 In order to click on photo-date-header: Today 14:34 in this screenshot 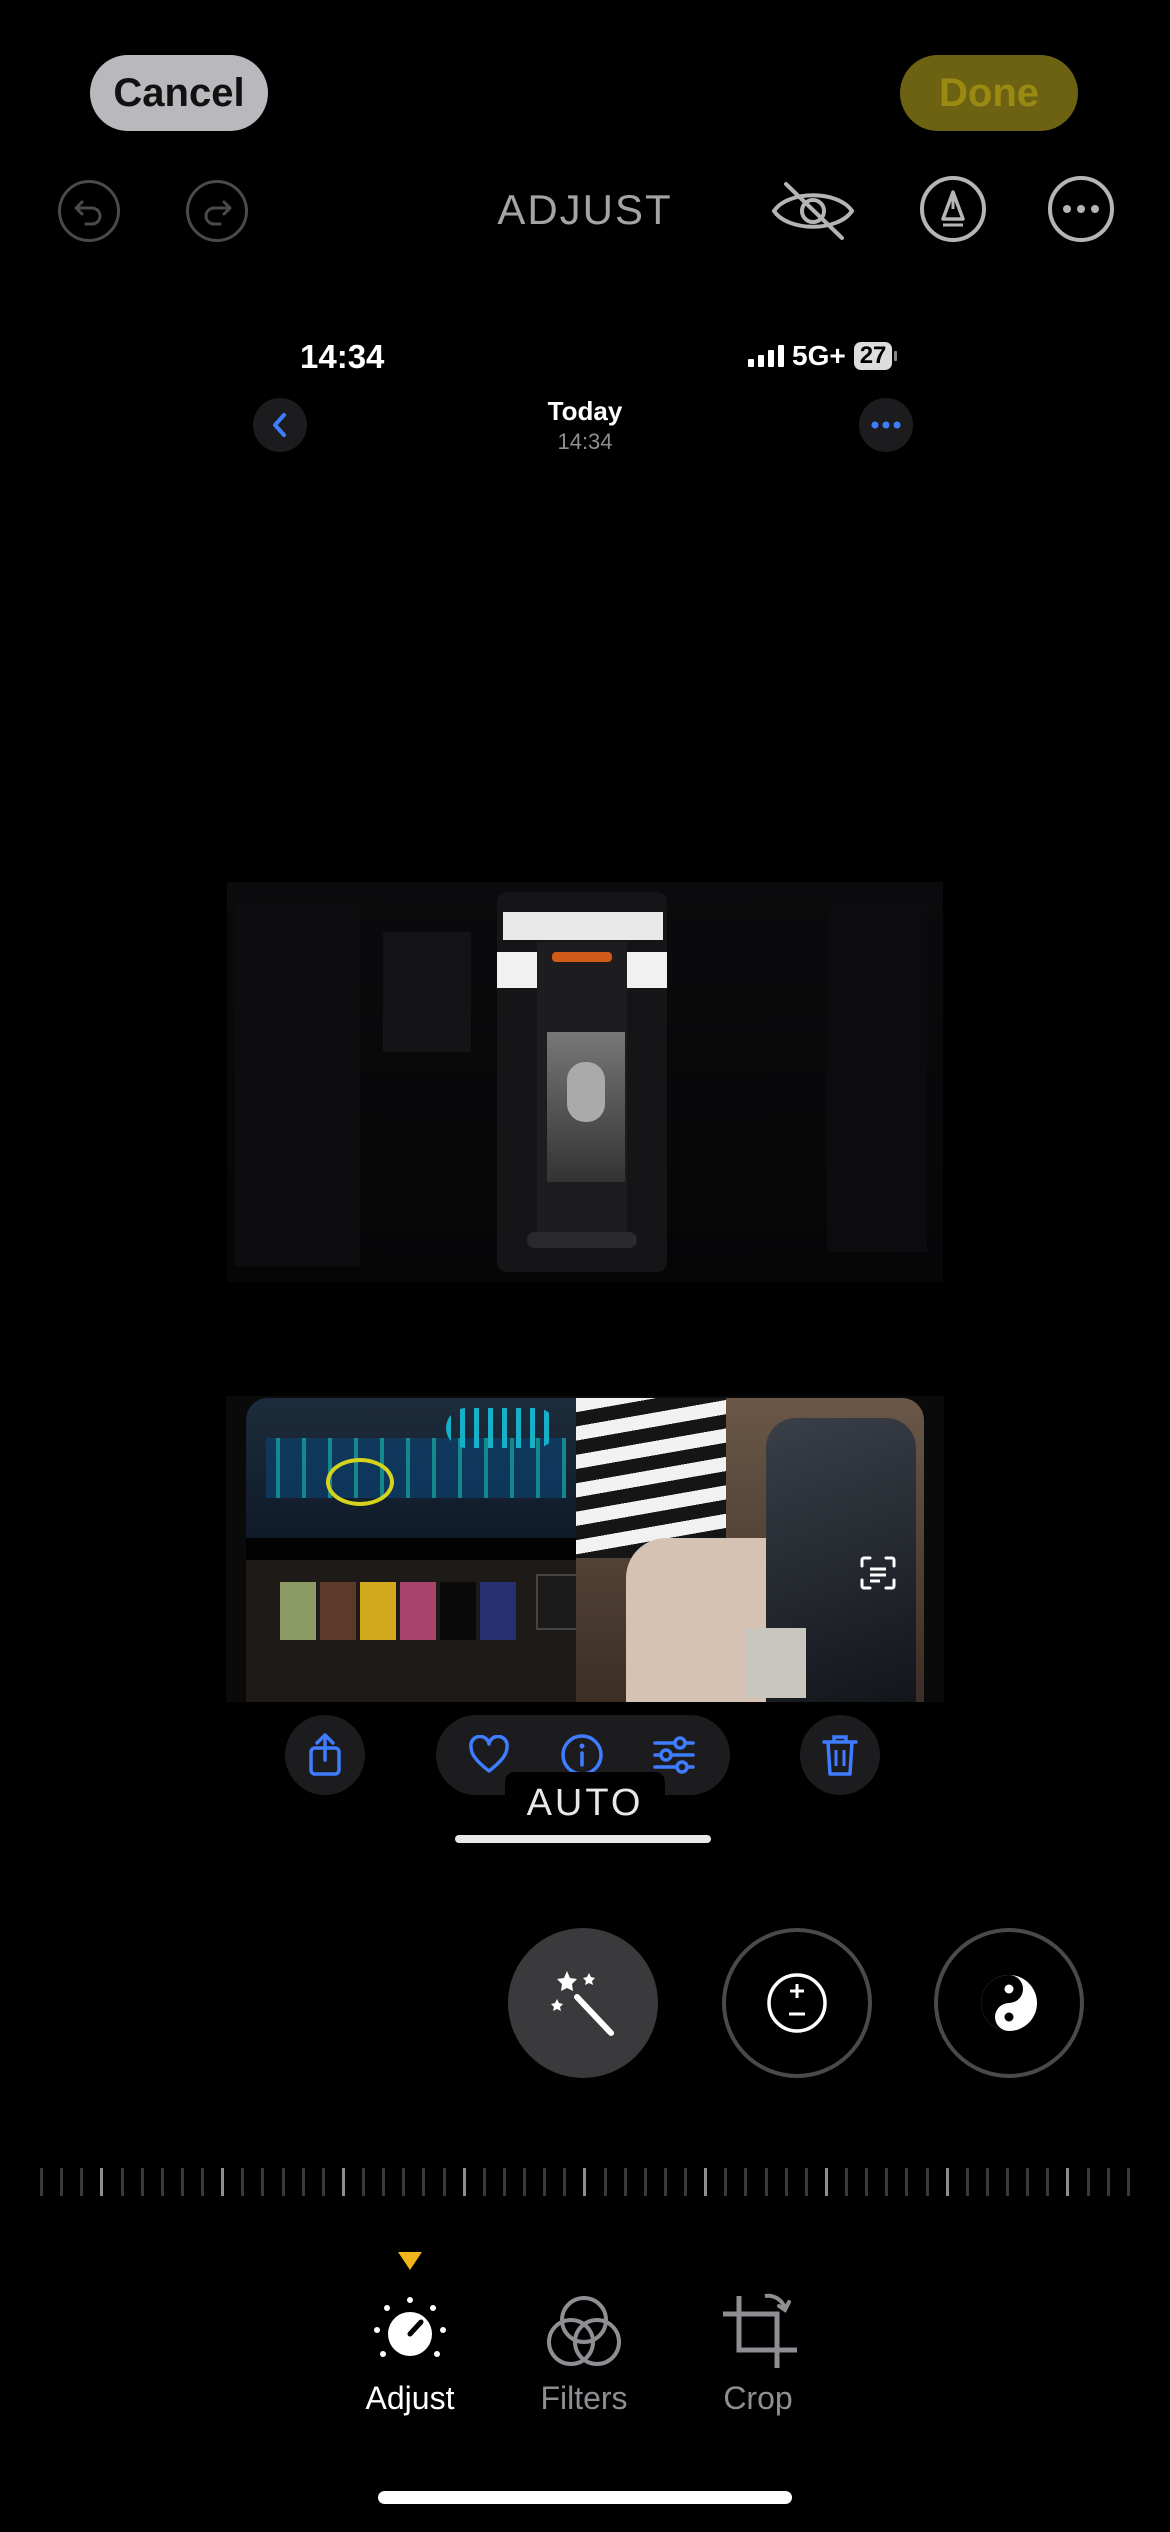, I will do `click(585, 425)`.